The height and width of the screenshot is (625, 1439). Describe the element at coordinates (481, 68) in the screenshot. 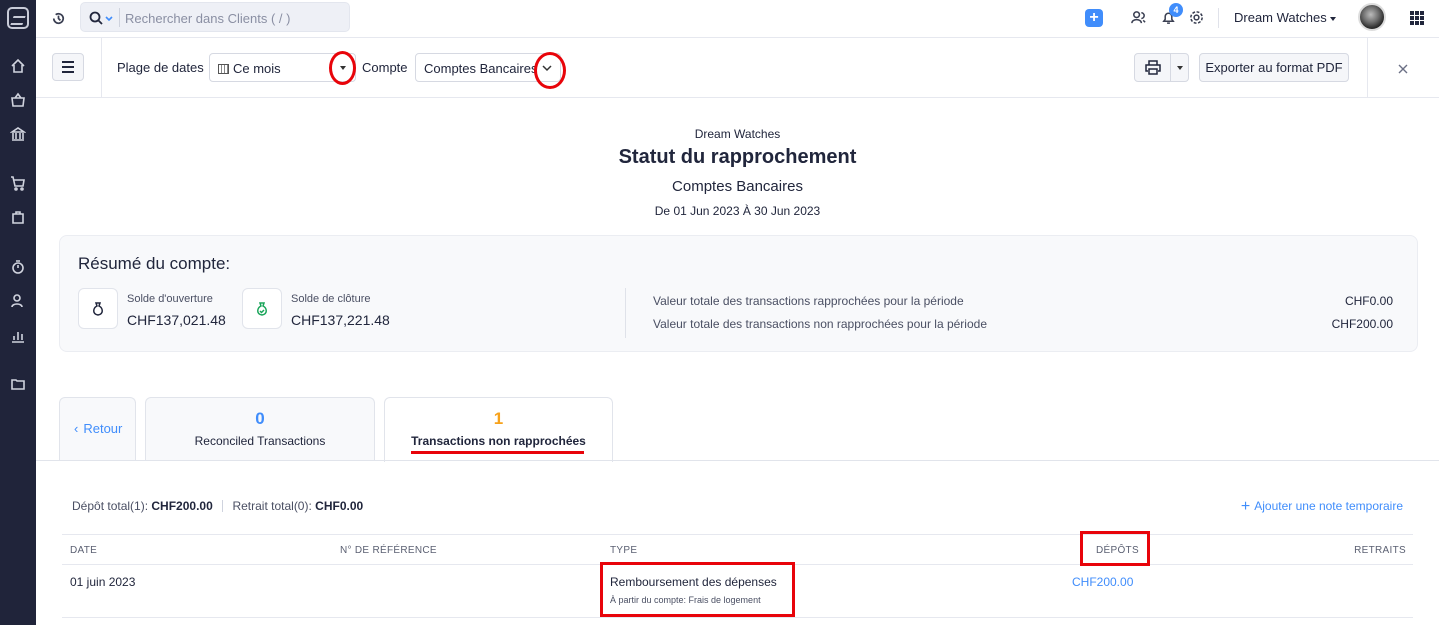

I see `account-value: Comptes Bancaires` at that location.